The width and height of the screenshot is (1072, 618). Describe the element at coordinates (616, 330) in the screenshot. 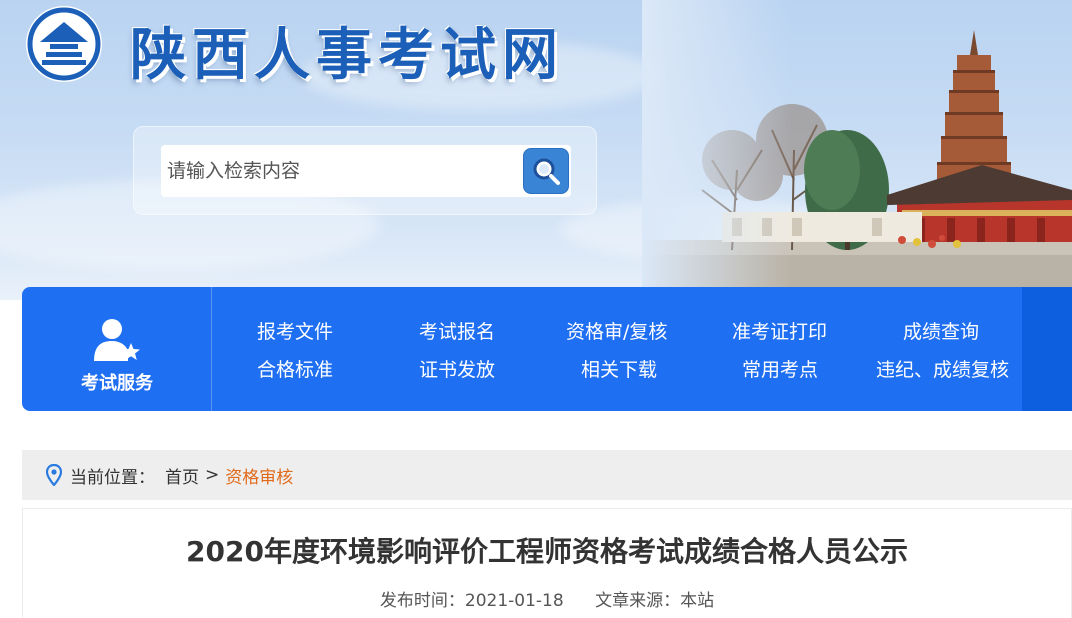

I see `nav-link-qualification-review: 资格审/复核` at that location.